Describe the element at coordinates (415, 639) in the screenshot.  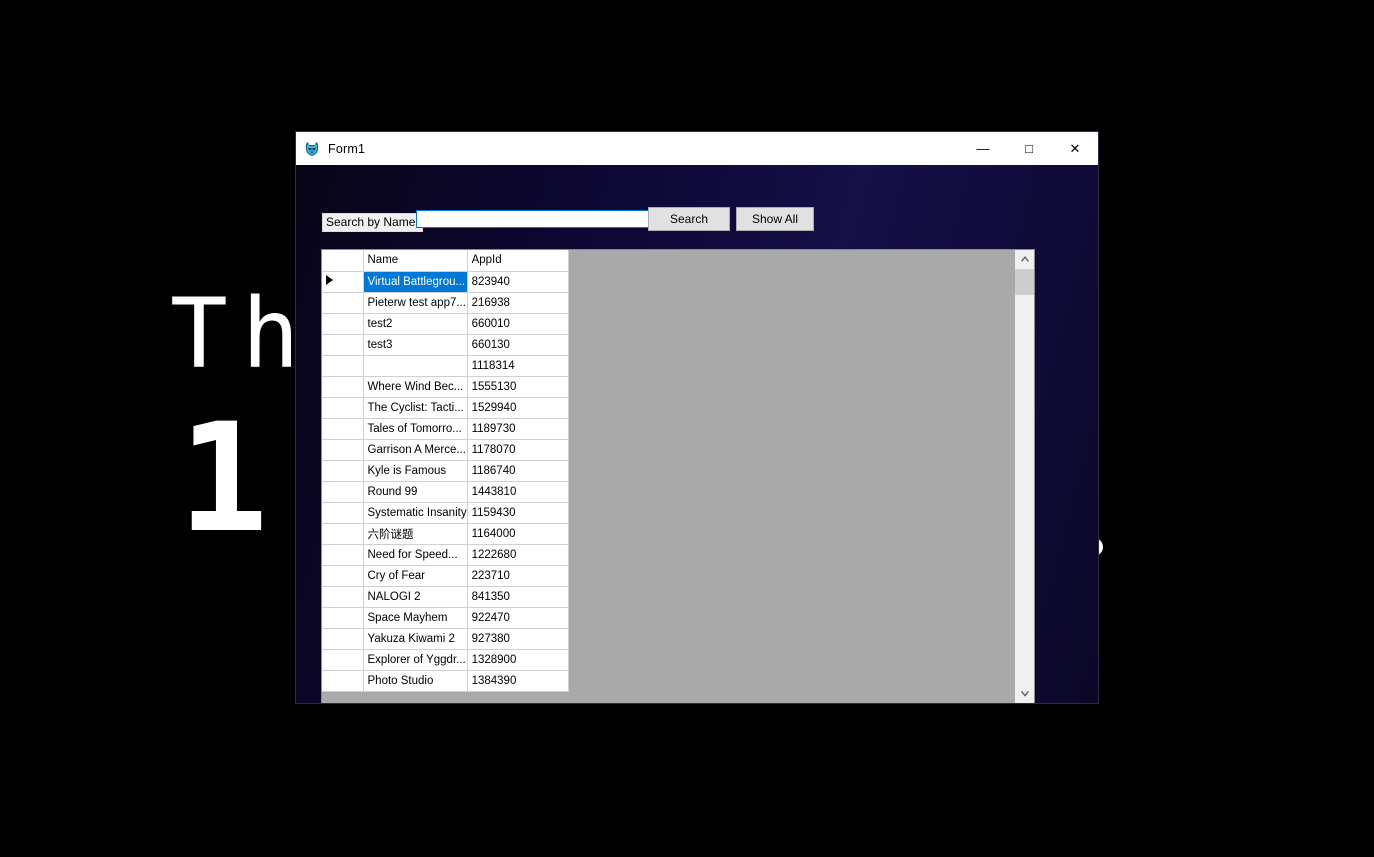
I see `cell-name: Yakuza Kiwami 2` at that location.